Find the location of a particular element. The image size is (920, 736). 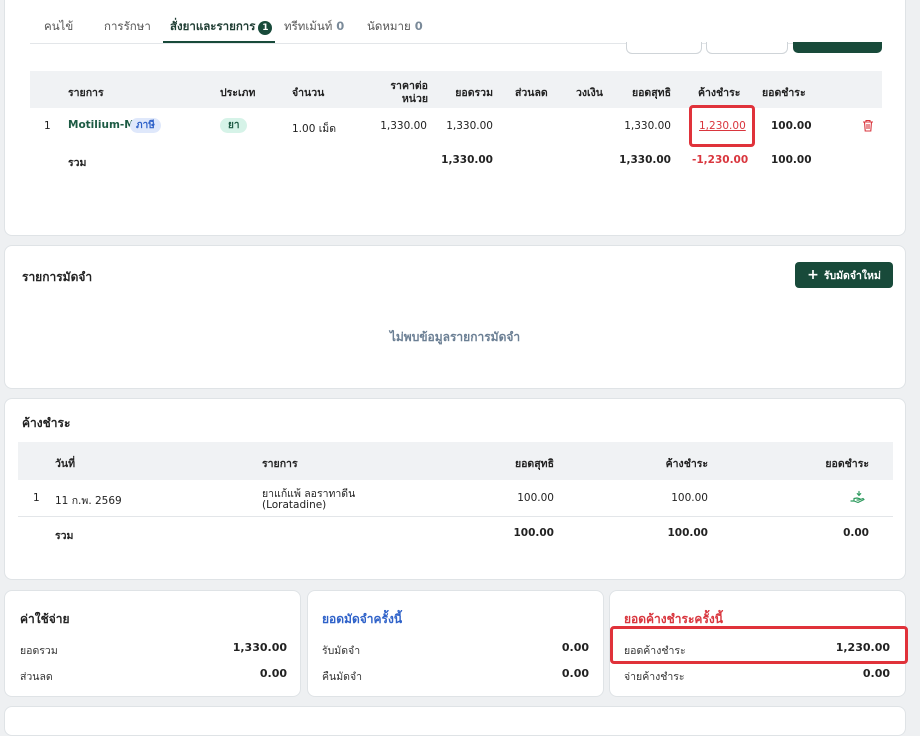

new-deposit-label: รับมัดจำใหม่ is located at coordinates (852, 275).